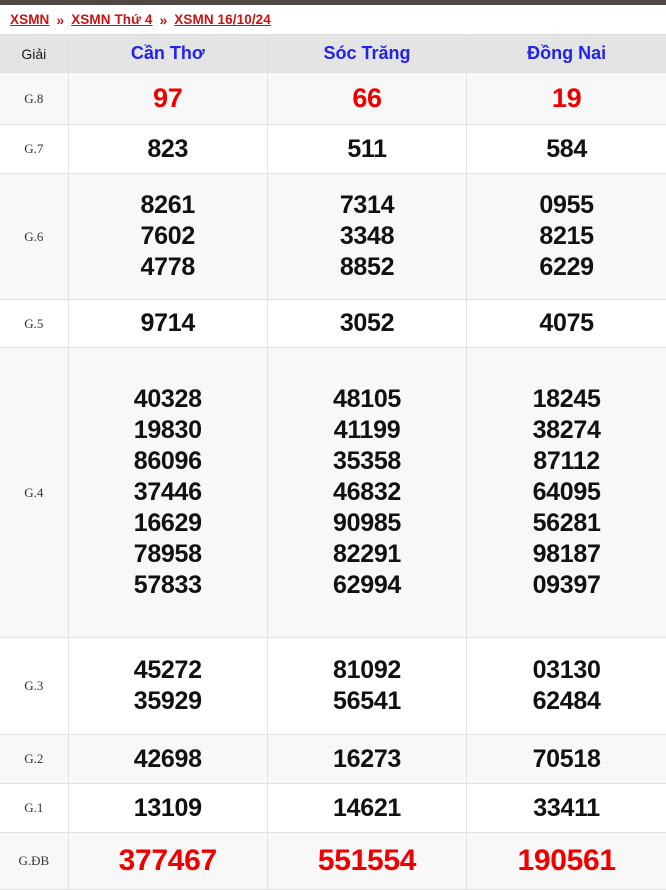 The height and width of the screenshot is (890, 666). I want to click on prize-number: 4075, so click(566, 323).